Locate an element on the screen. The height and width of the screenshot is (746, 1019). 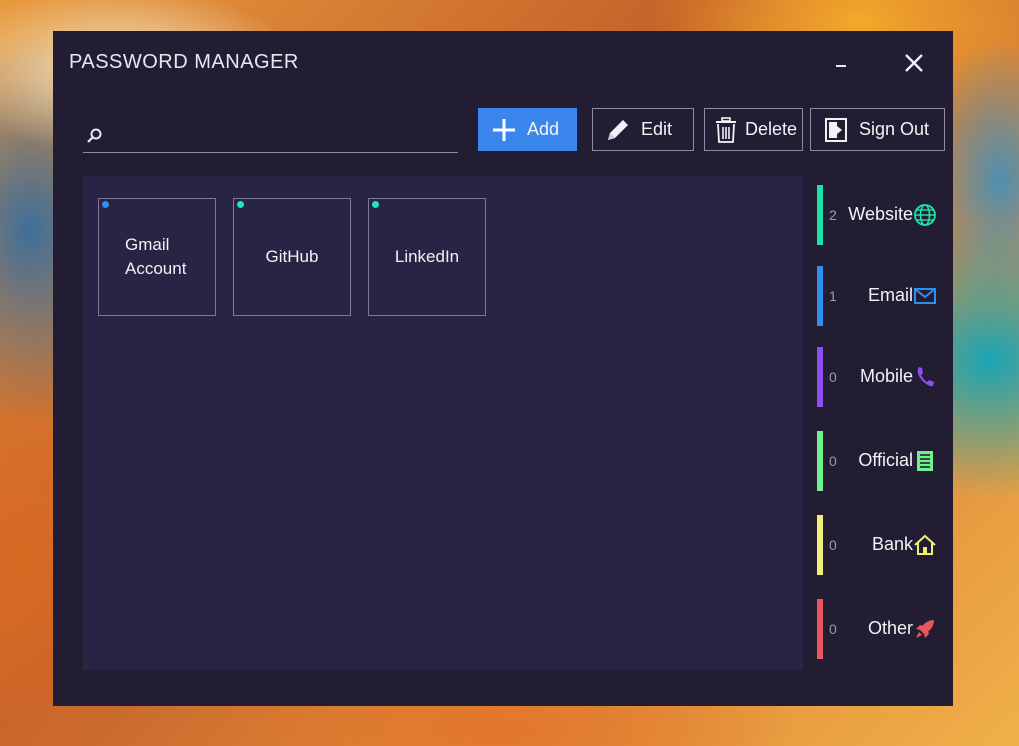
entry-tile-linkedin: LinkedIn is located at coordinates (427, 257).